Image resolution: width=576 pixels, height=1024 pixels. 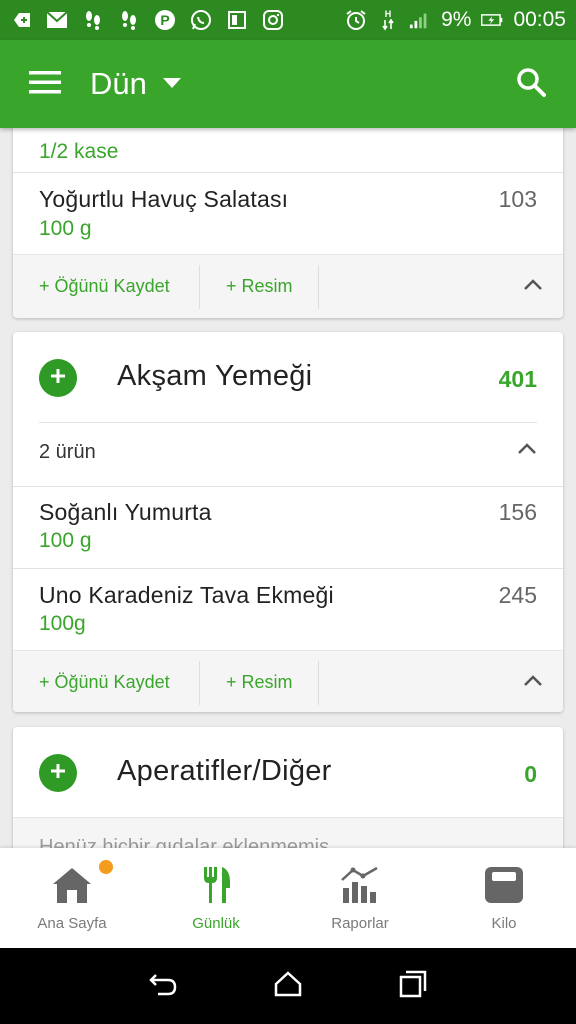 I want to click on meal-header: Akşam Yemeği 401, so click(x=288, y=377).